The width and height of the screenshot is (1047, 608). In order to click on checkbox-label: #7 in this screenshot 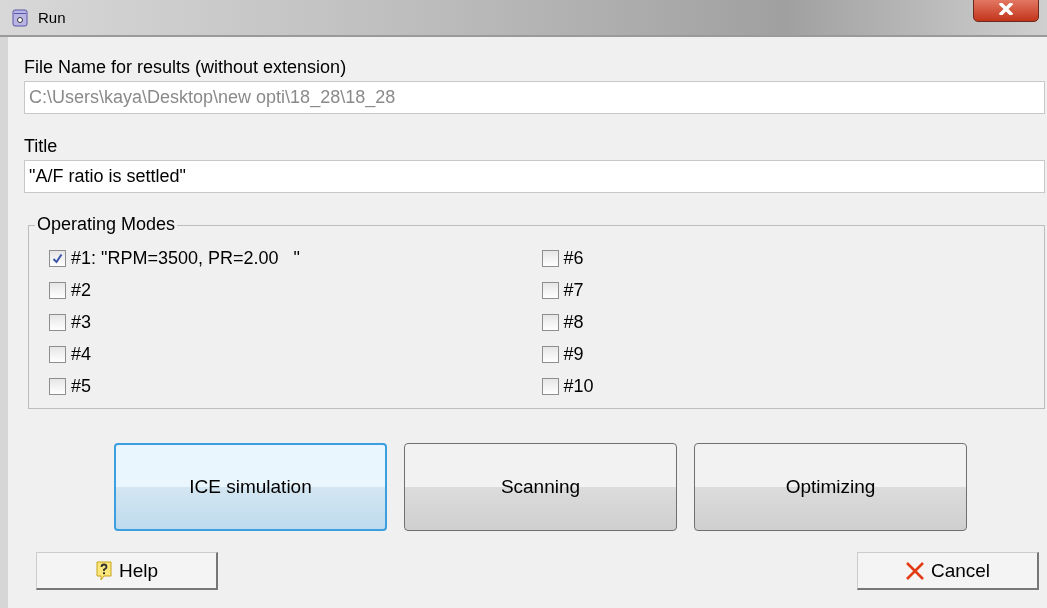, I will do `click(573, 290)`.